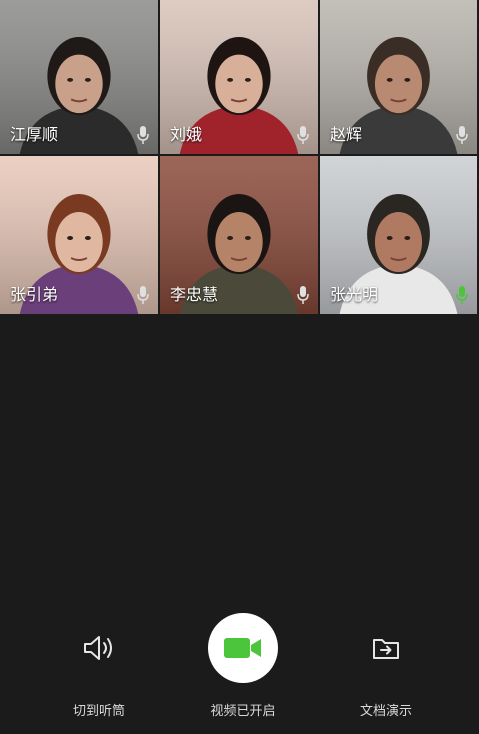 This screenshot has height=734, width=479. I want to click on video-toggle-label: 视频已开启, so click(243, 711).